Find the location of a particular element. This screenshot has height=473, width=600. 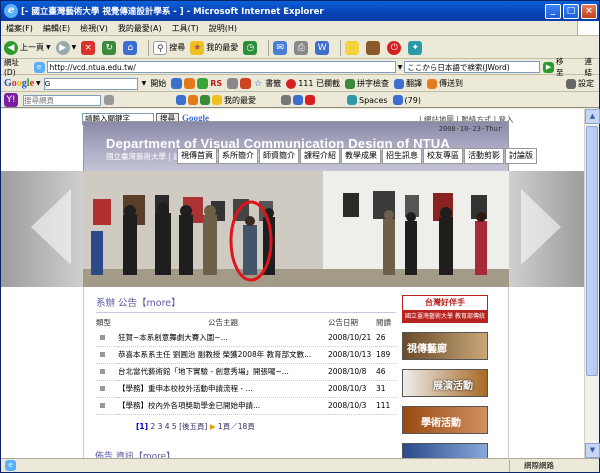

rss-button: RS is located at coordinates (216, 83).